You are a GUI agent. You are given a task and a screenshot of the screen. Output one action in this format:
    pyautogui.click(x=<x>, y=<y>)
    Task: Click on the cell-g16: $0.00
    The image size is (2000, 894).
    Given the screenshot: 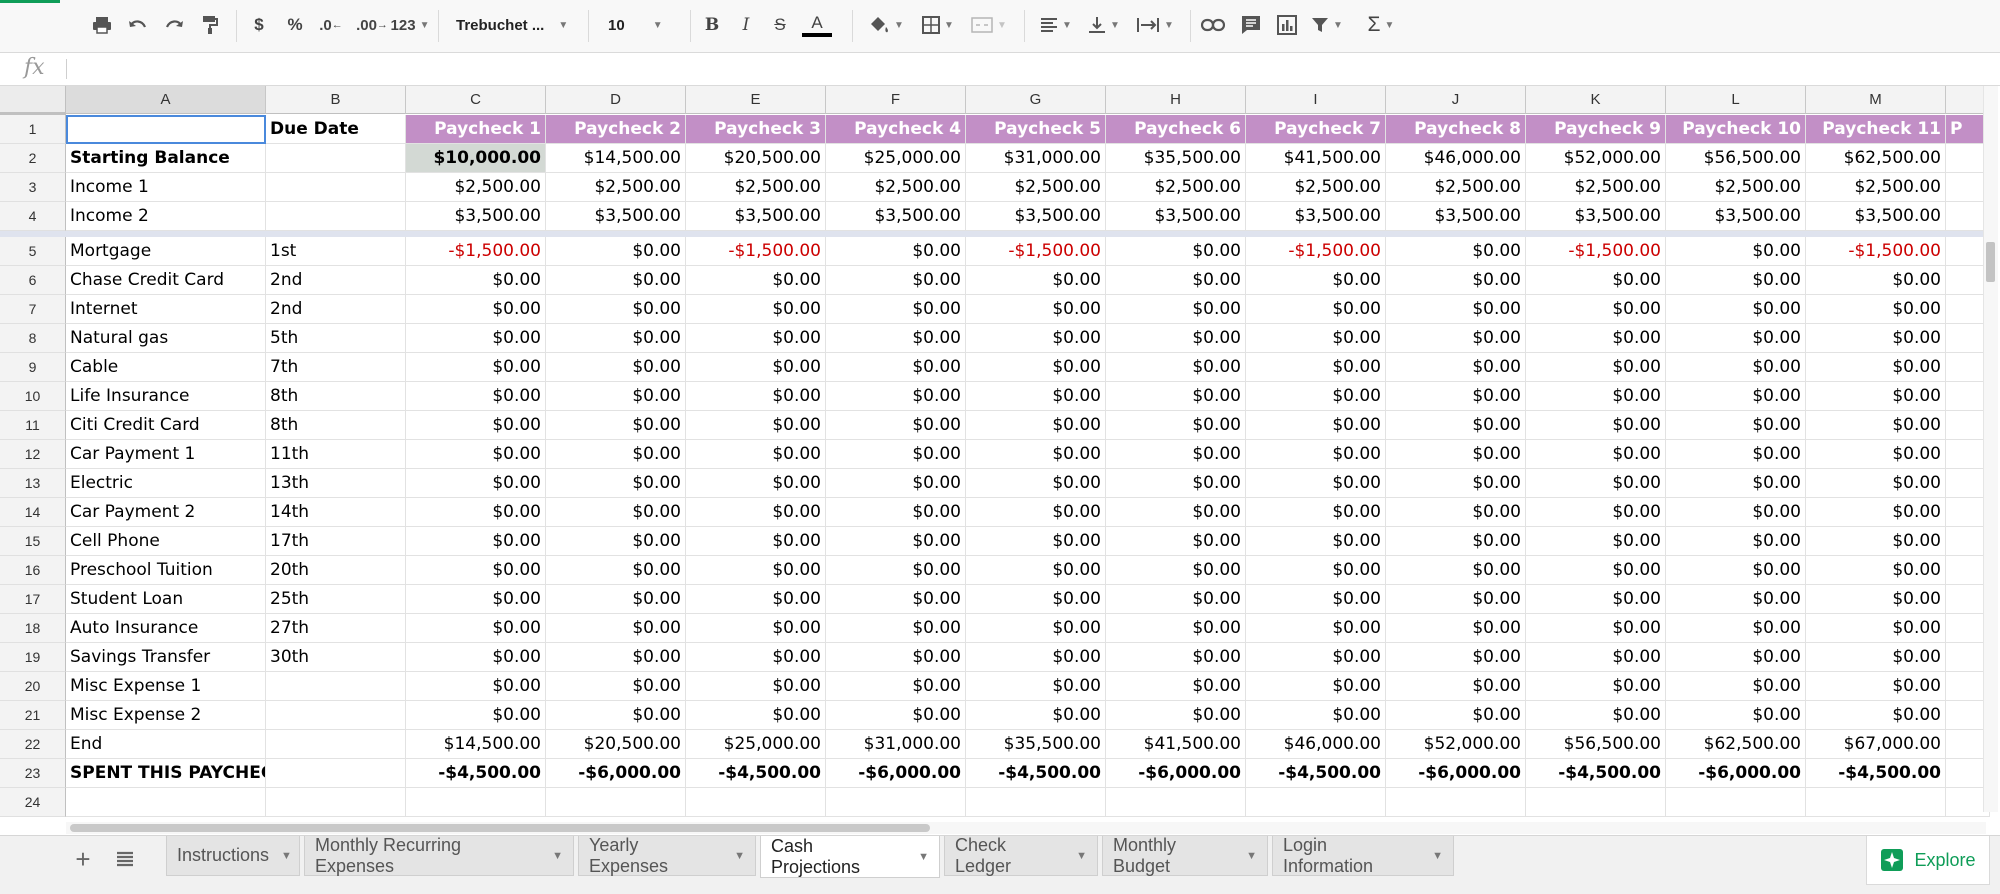 What is the action you would take?
    pyautogui.click(x=1036, y=570)
    